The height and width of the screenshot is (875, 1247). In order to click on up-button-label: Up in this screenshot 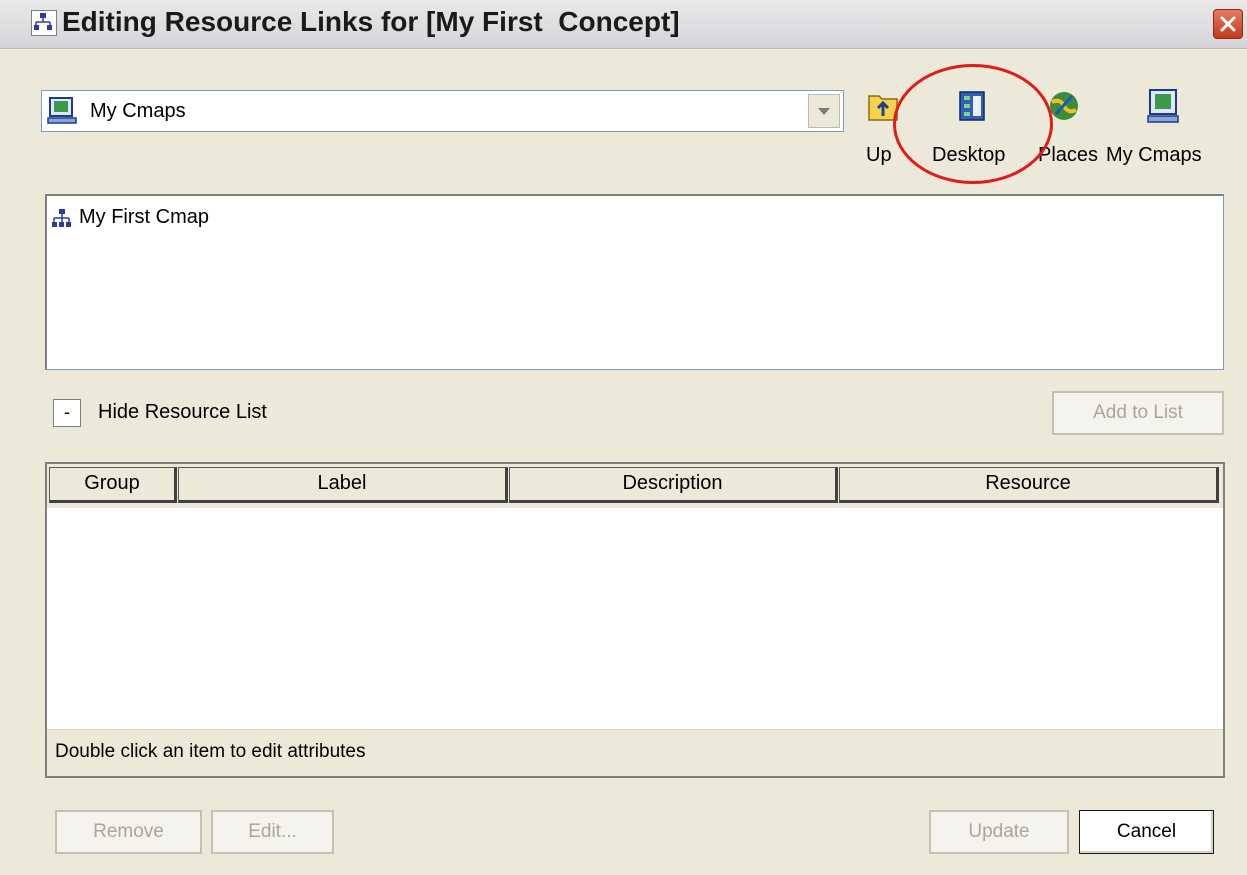, I will do `click(879, 155)`.